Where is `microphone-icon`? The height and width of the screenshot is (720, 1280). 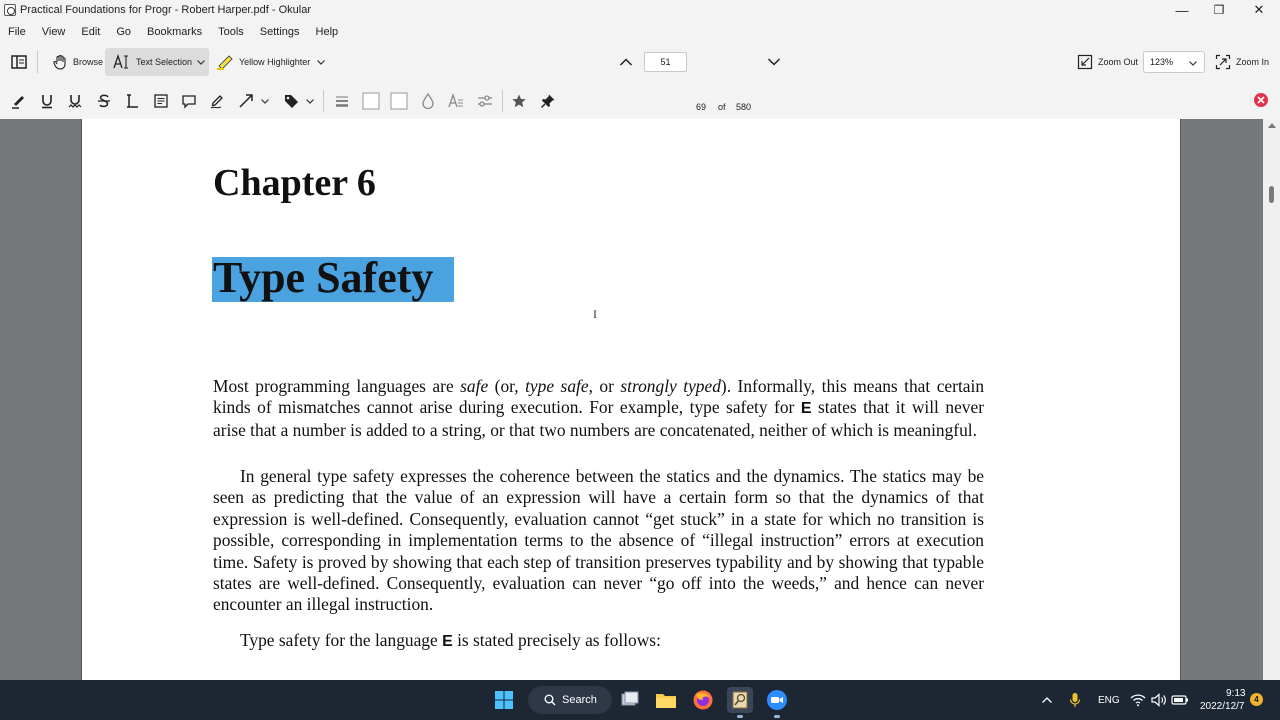 microphone-icon is located at coordinates (1075, 700).